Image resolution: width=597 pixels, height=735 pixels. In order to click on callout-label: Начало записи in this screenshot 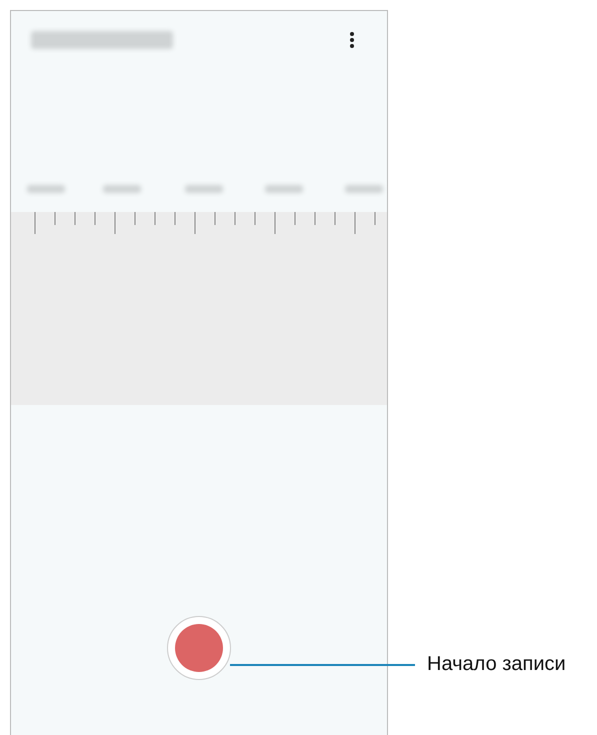, I will do `click(496, 664)`.